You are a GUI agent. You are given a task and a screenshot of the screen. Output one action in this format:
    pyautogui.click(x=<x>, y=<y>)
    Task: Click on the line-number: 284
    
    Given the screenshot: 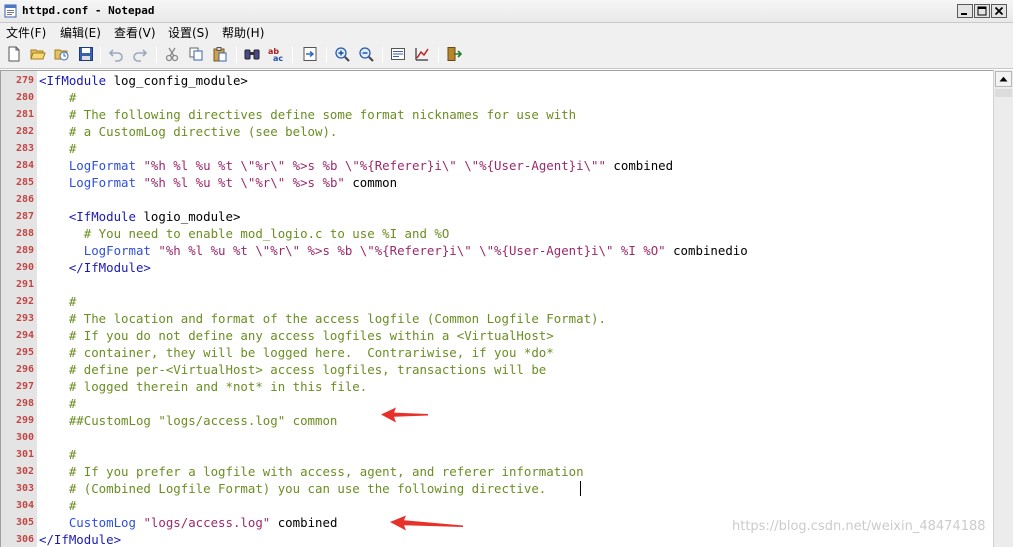 What is the action you would take?
    pyautogui.click(x=24, y=165)
    